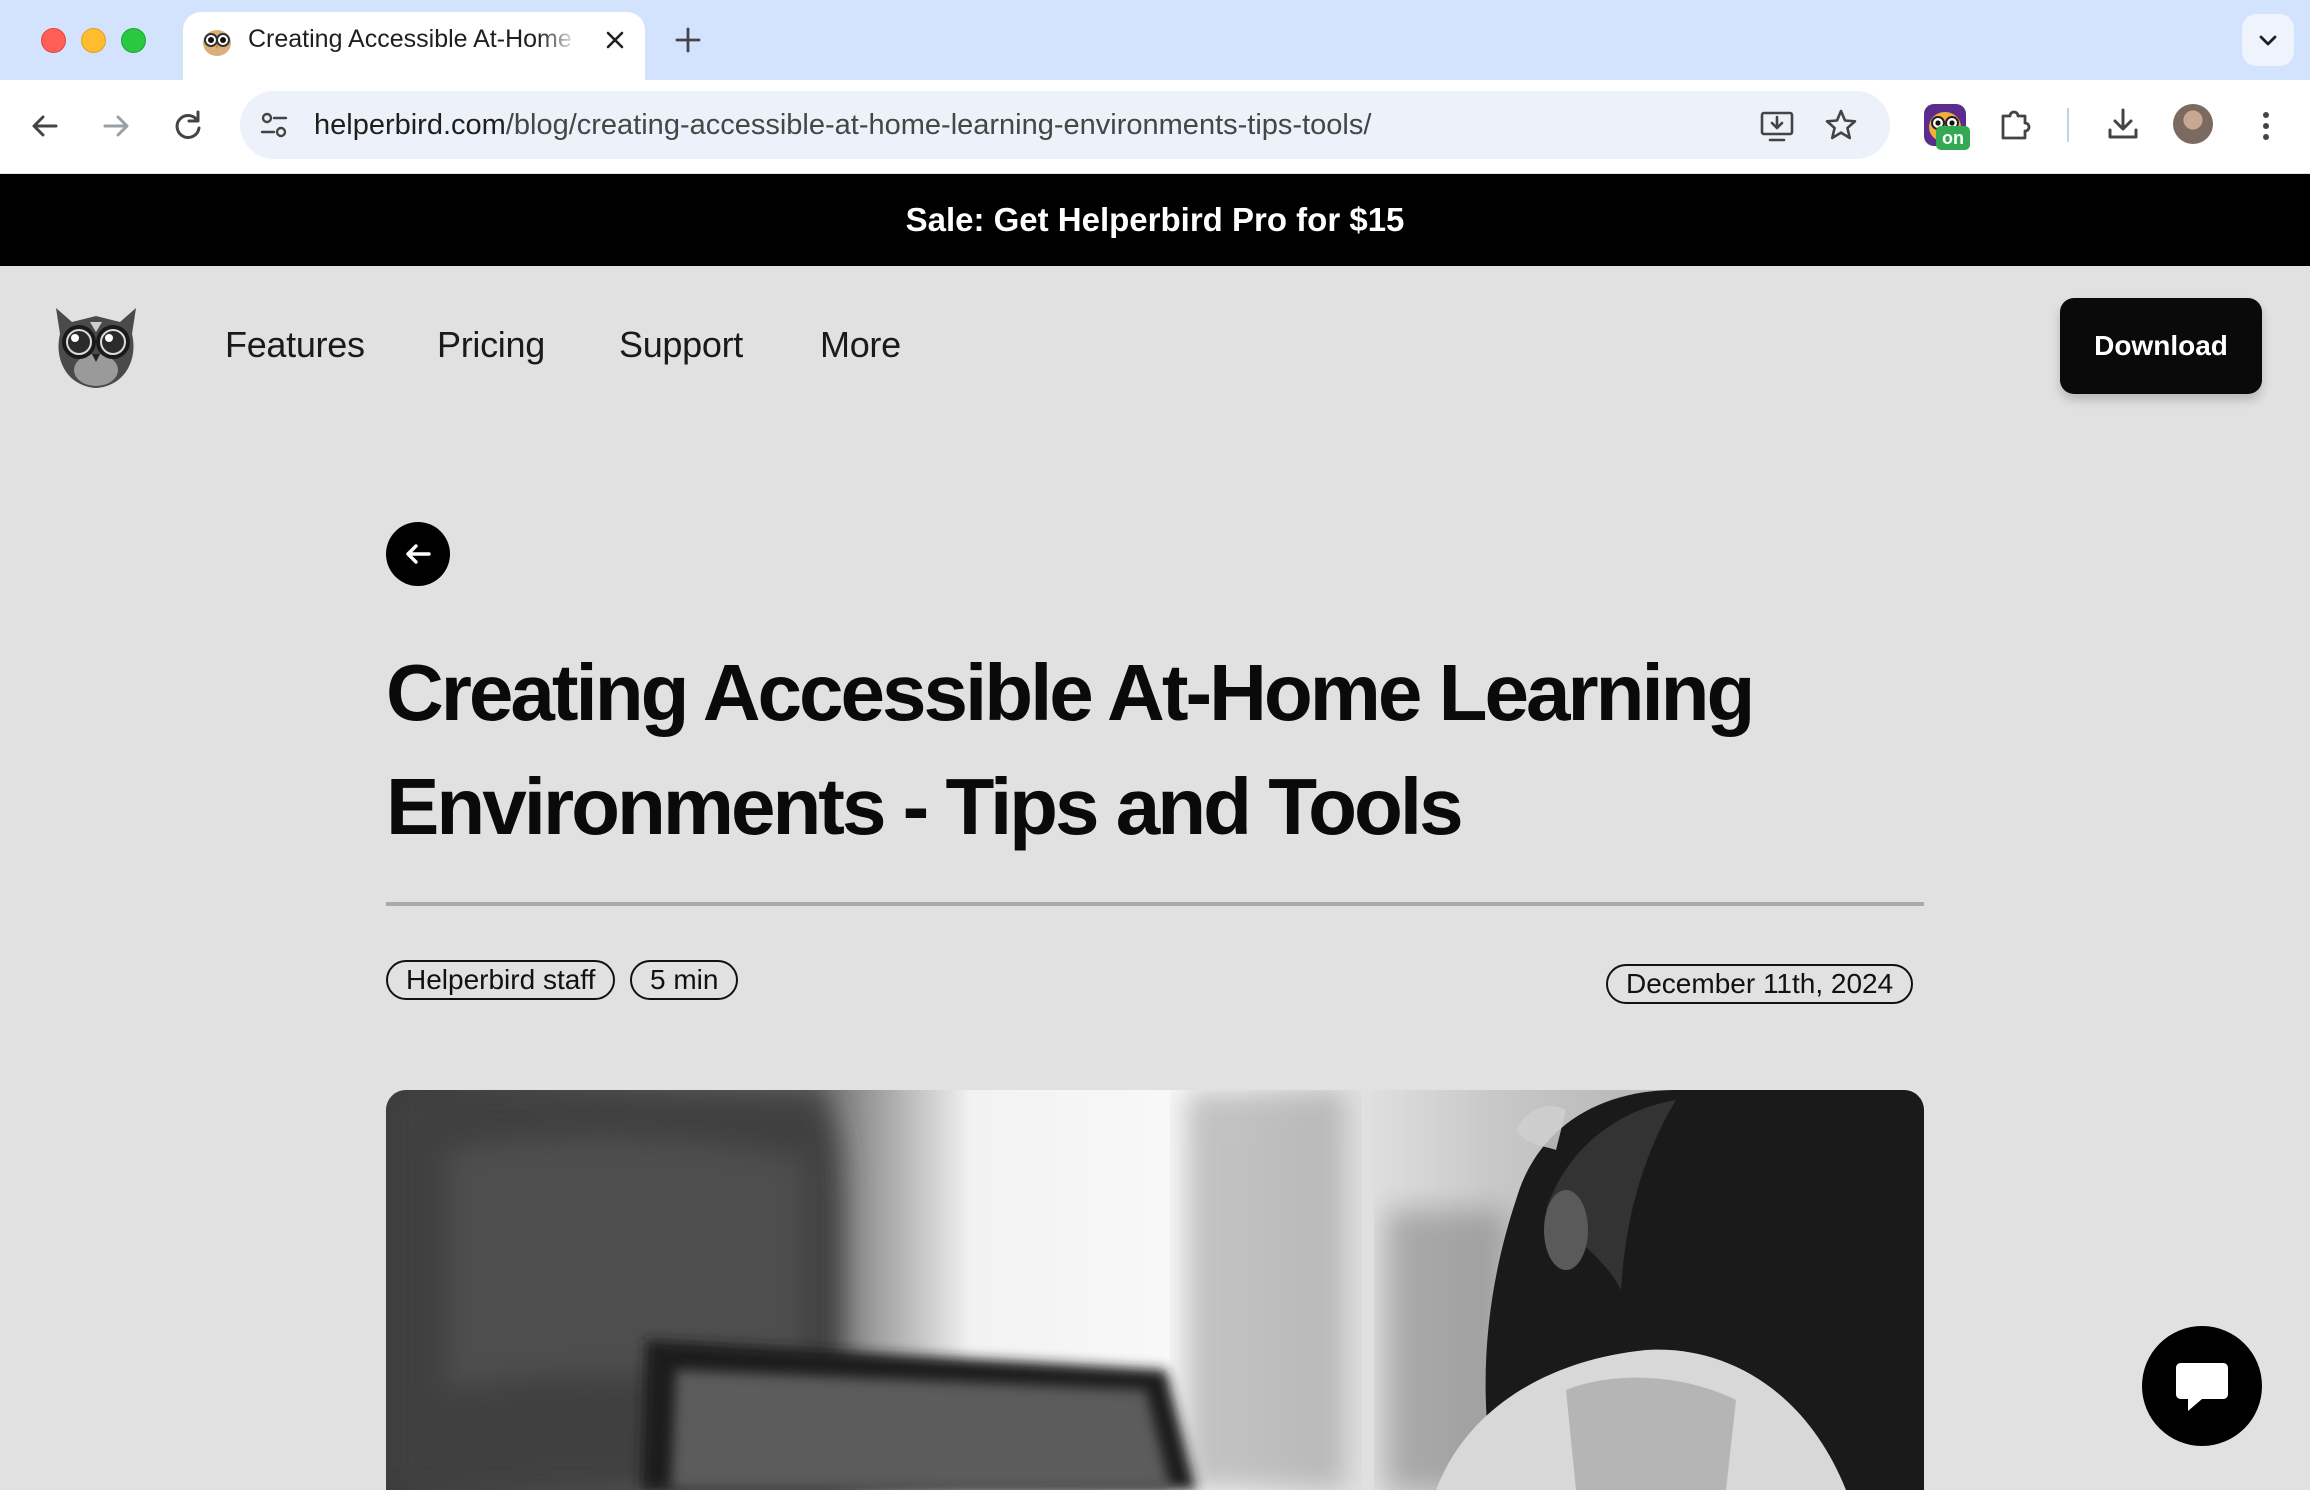  What do you see at coordinates (2161, 346) in the screenshot?
I see `download-button: Download` at bounding box center [2161, 346].